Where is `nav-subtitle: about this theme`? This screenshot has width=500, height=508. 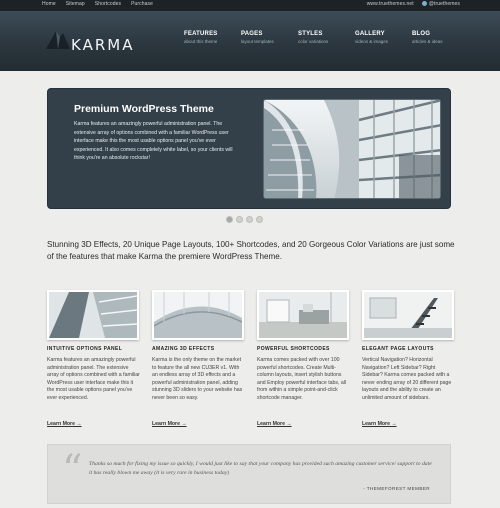 nav-subtitle: about this theme is located at coordinates (201, 41).